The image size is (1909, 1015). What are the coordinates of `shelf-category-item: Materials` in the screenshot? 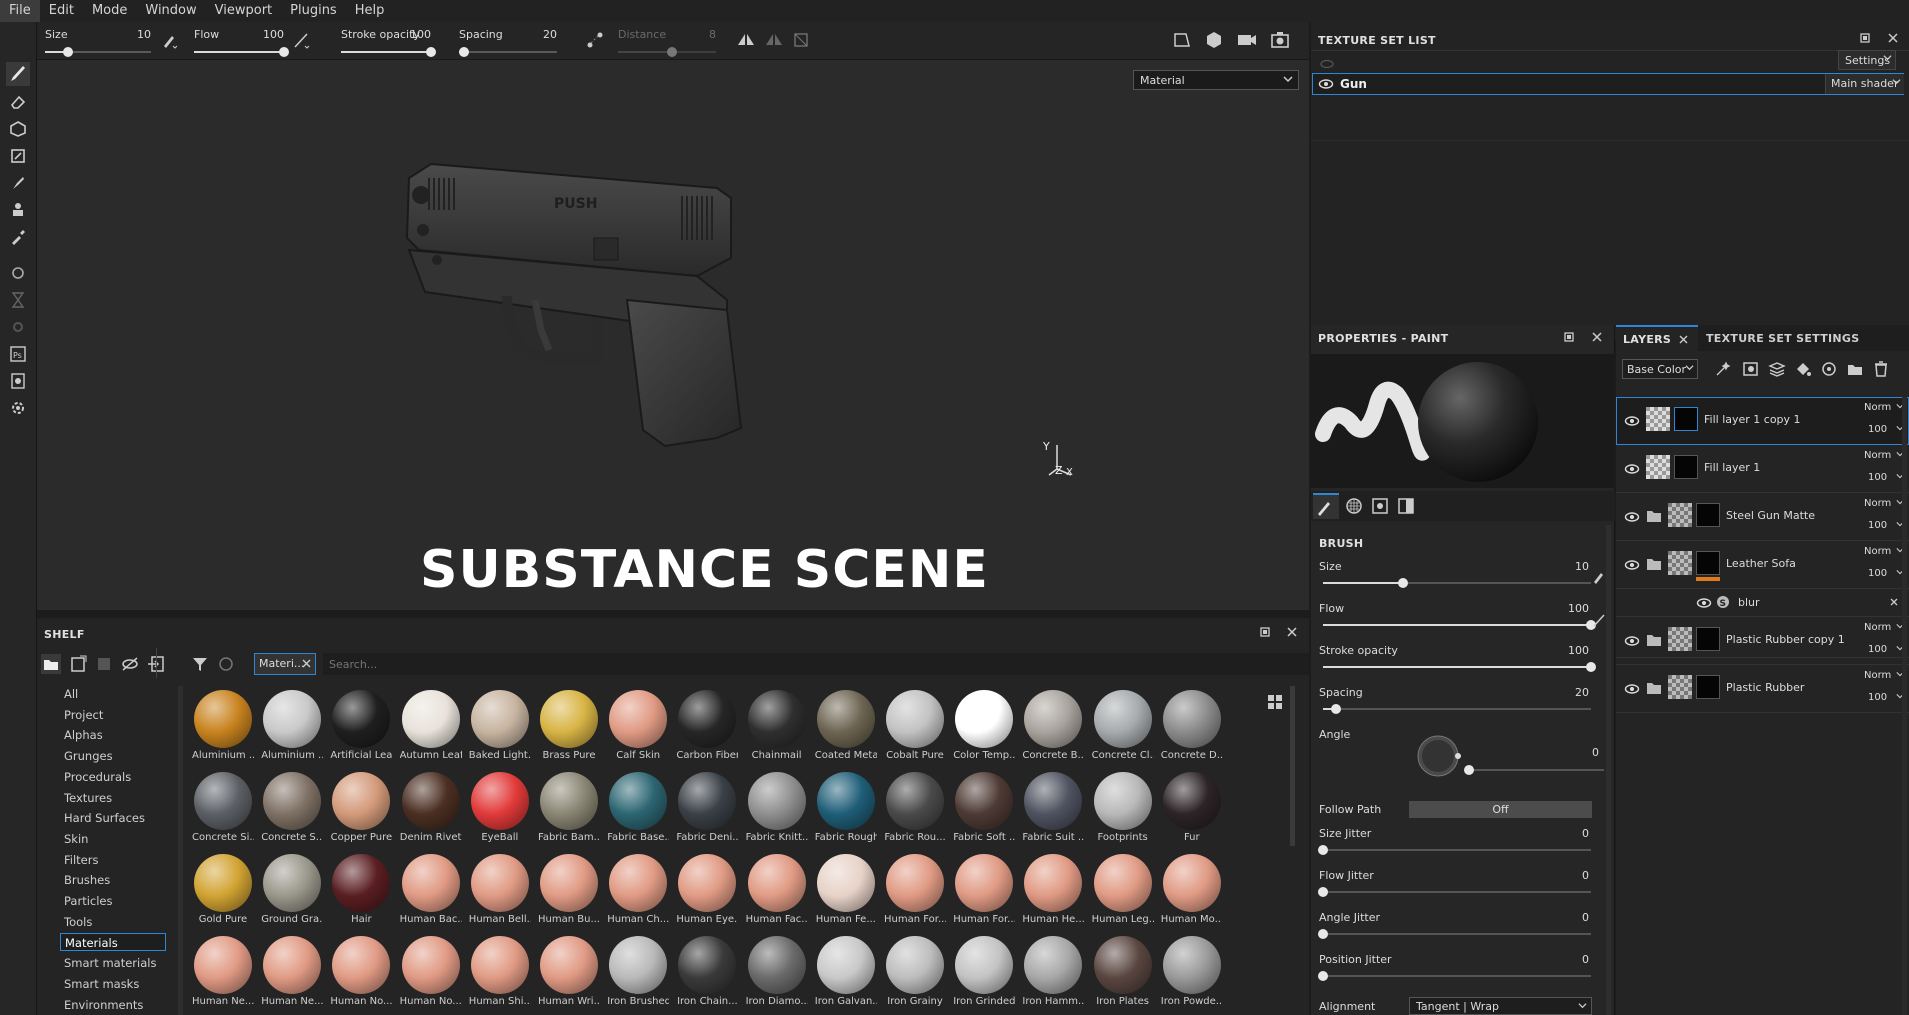 It's located at (113, 942).